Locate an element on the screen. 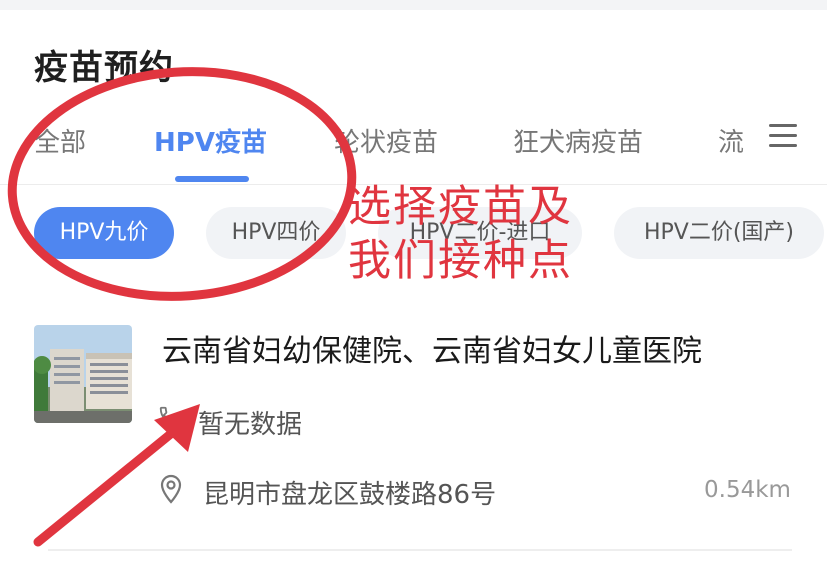 This screenshot has height=578, width=827. tab-flu: 流 is located at coordinates (731, 140).